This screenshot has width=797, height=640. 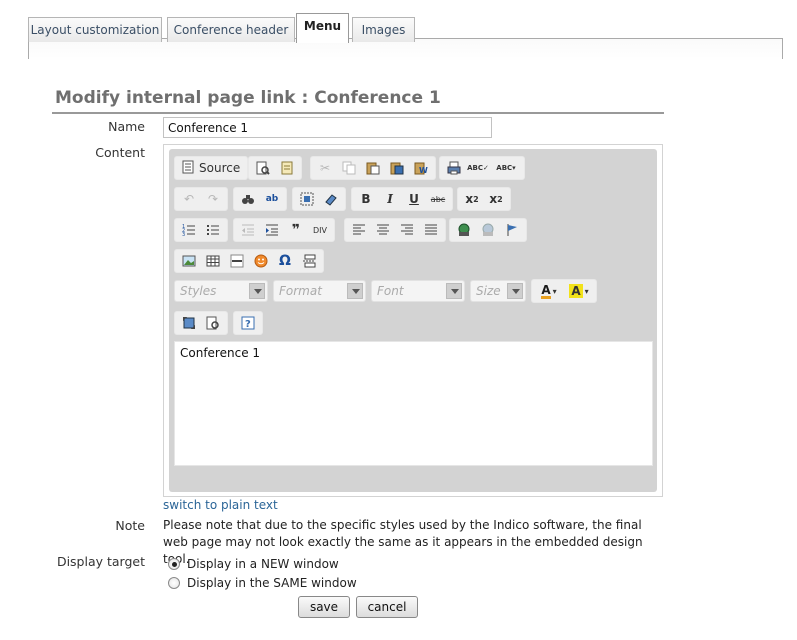 I want to click on save-button: save, so click(x=324, y=607).